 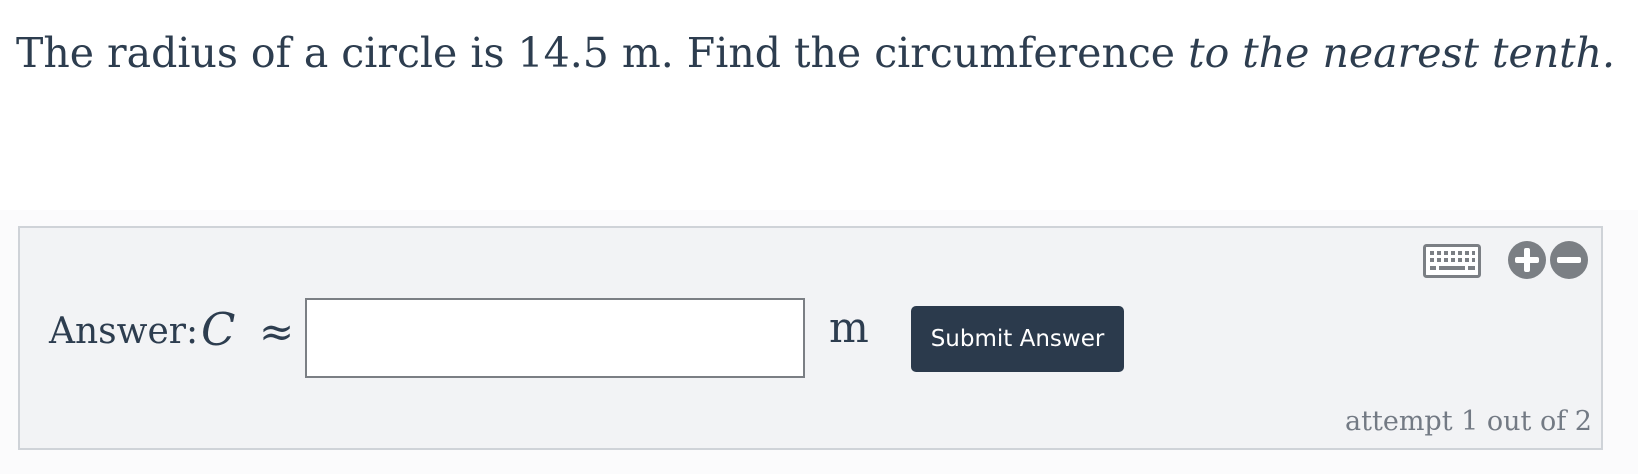 I want to click on answer-label: Answer:, so click(x=124, y=331).